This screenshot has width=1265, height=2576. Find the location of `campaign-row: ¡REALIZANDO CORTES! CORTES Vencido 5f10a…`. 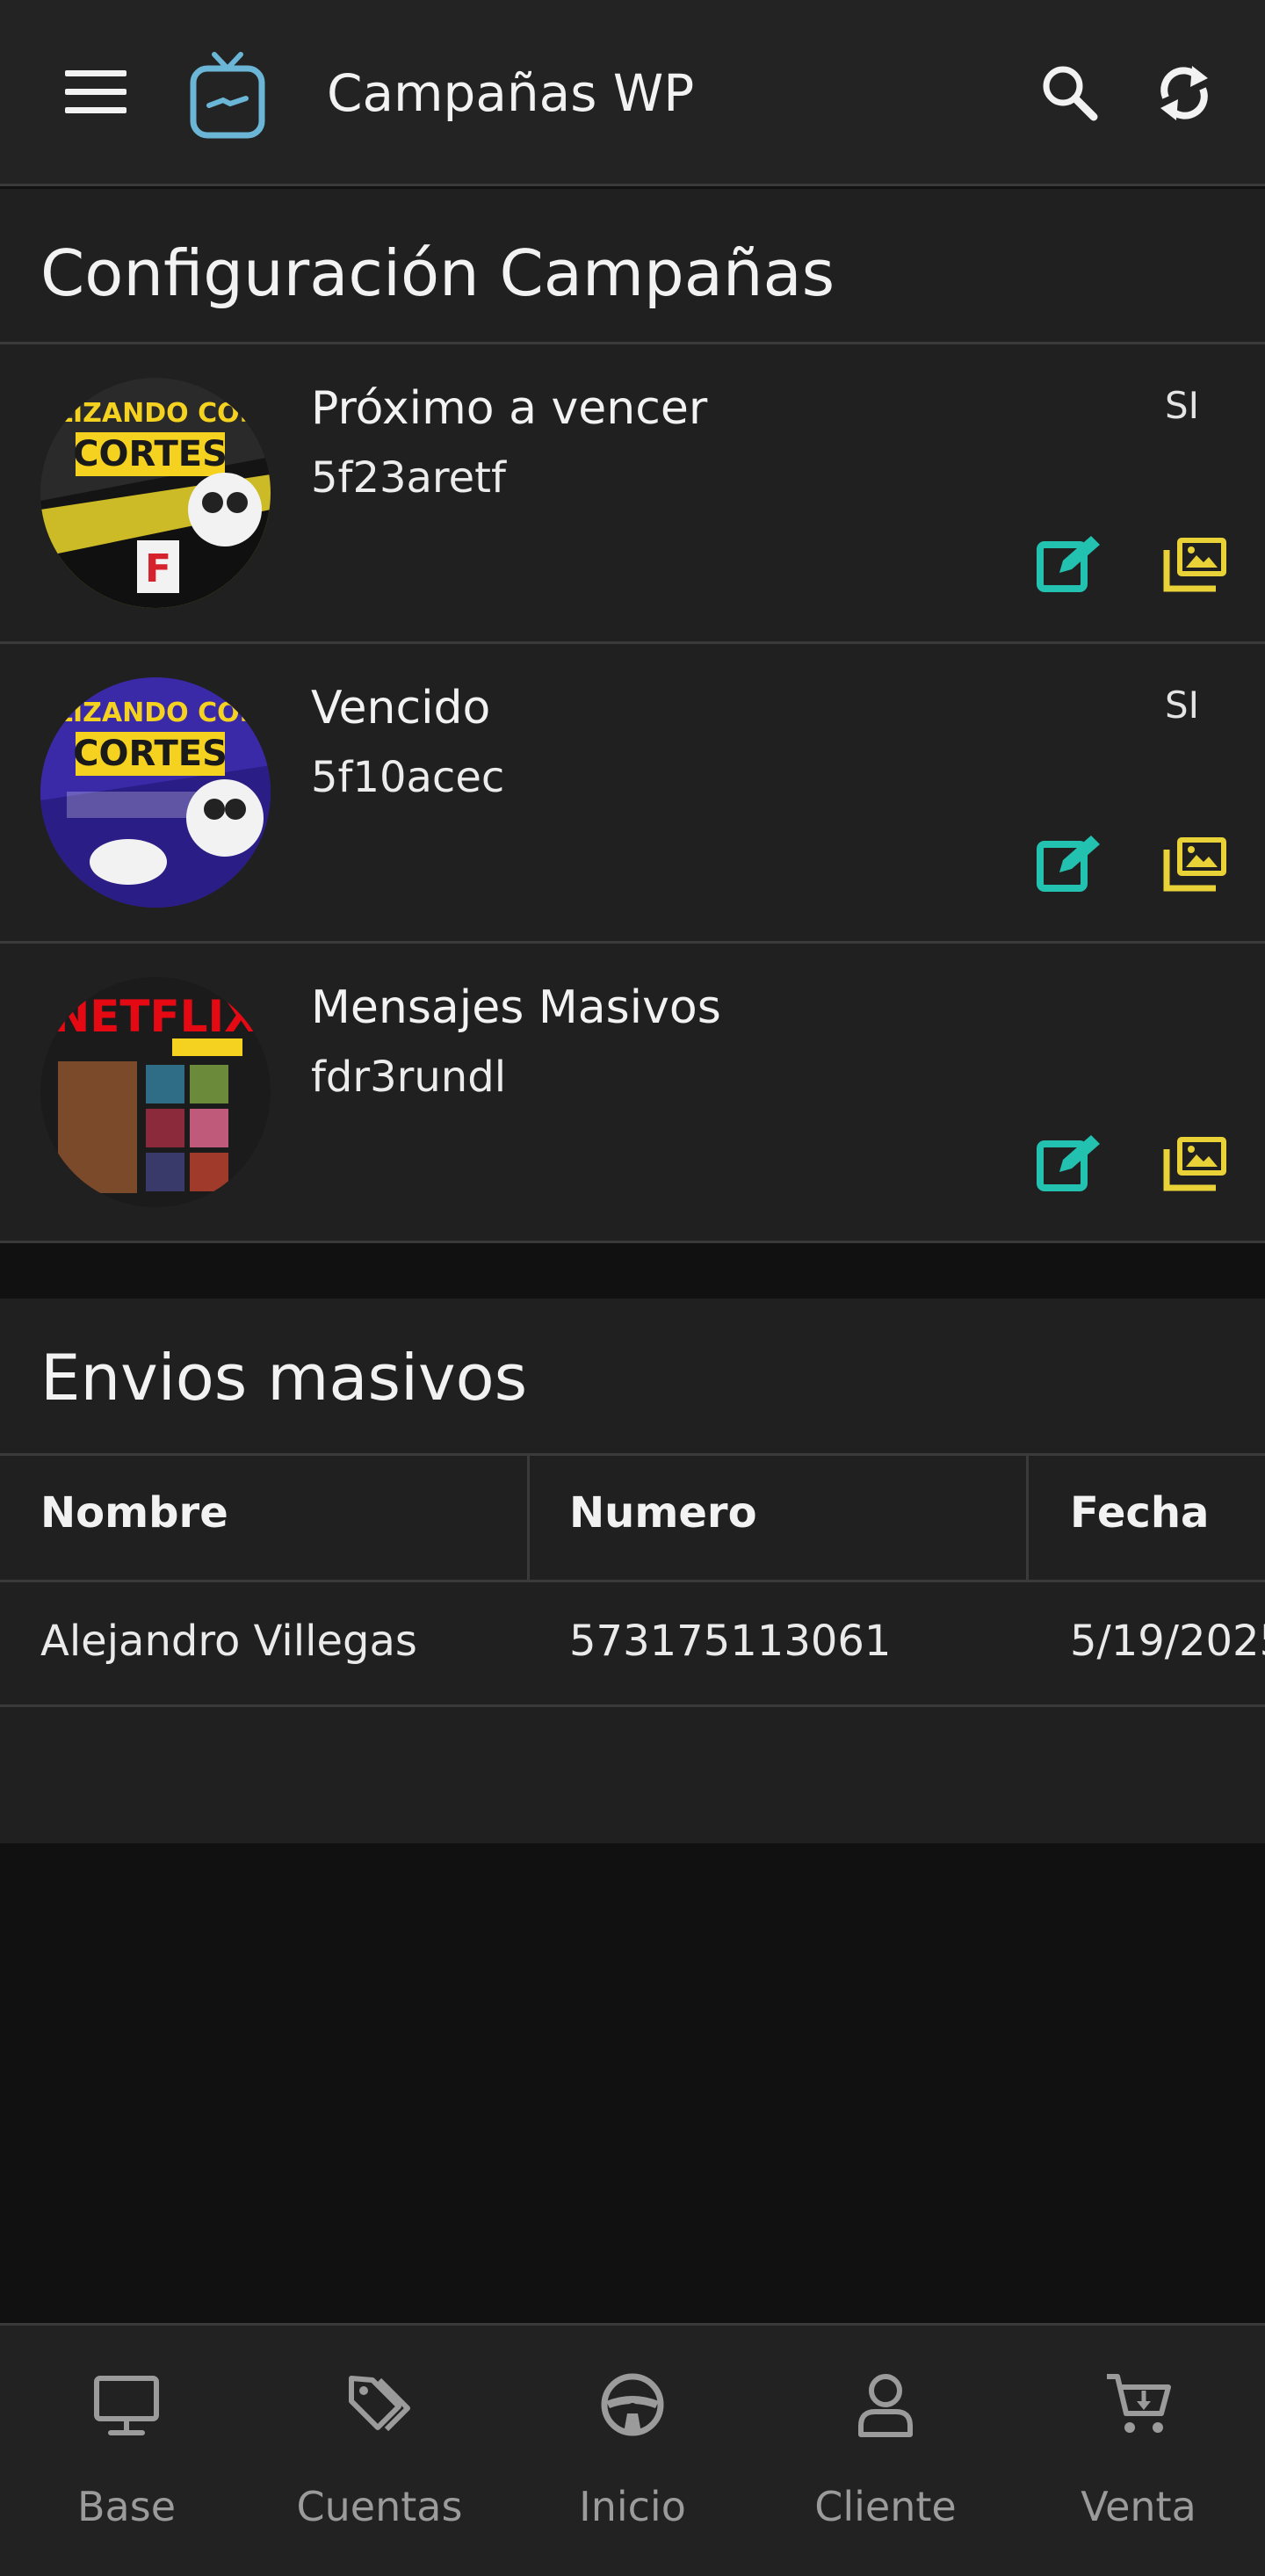

campaign-row: ¡REALIZANDO CORTES! CORTES Vencido 5f10a… is located at coordinates (632, 792).